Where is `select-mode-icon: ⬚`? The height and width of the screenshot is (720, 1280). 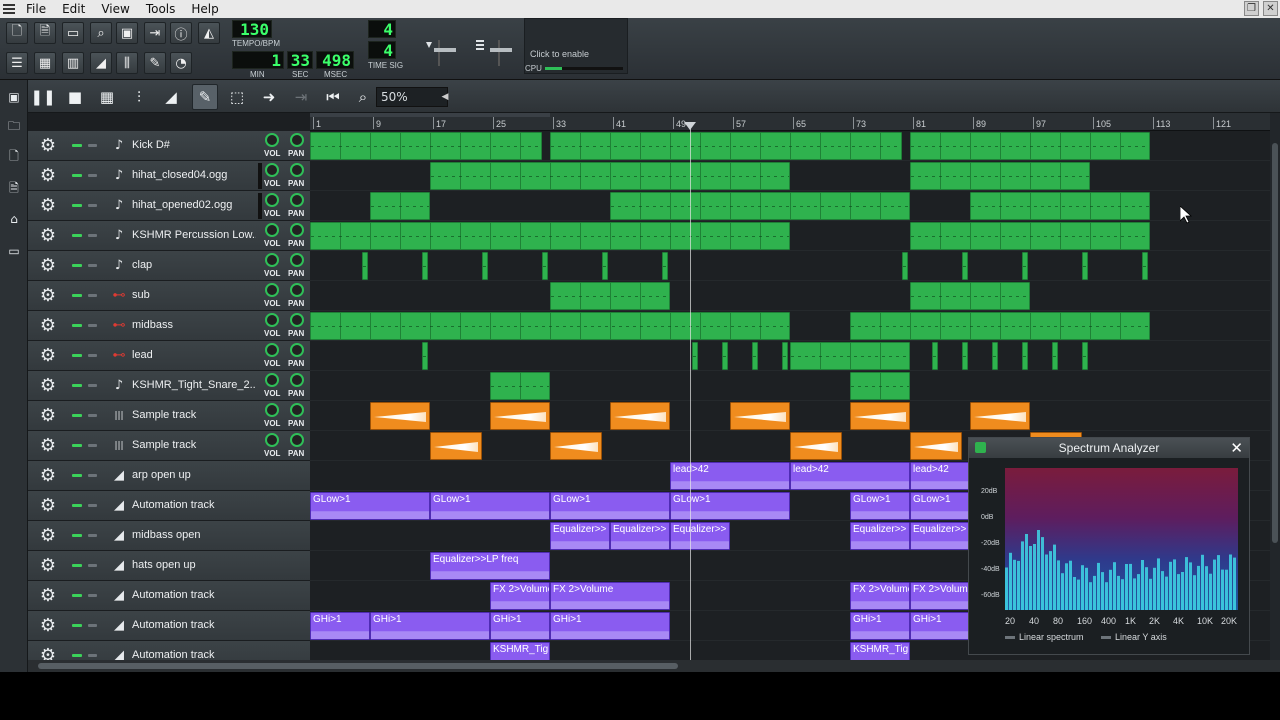
select-mode-icon: ⬚ is located at coordinates (237, 97).